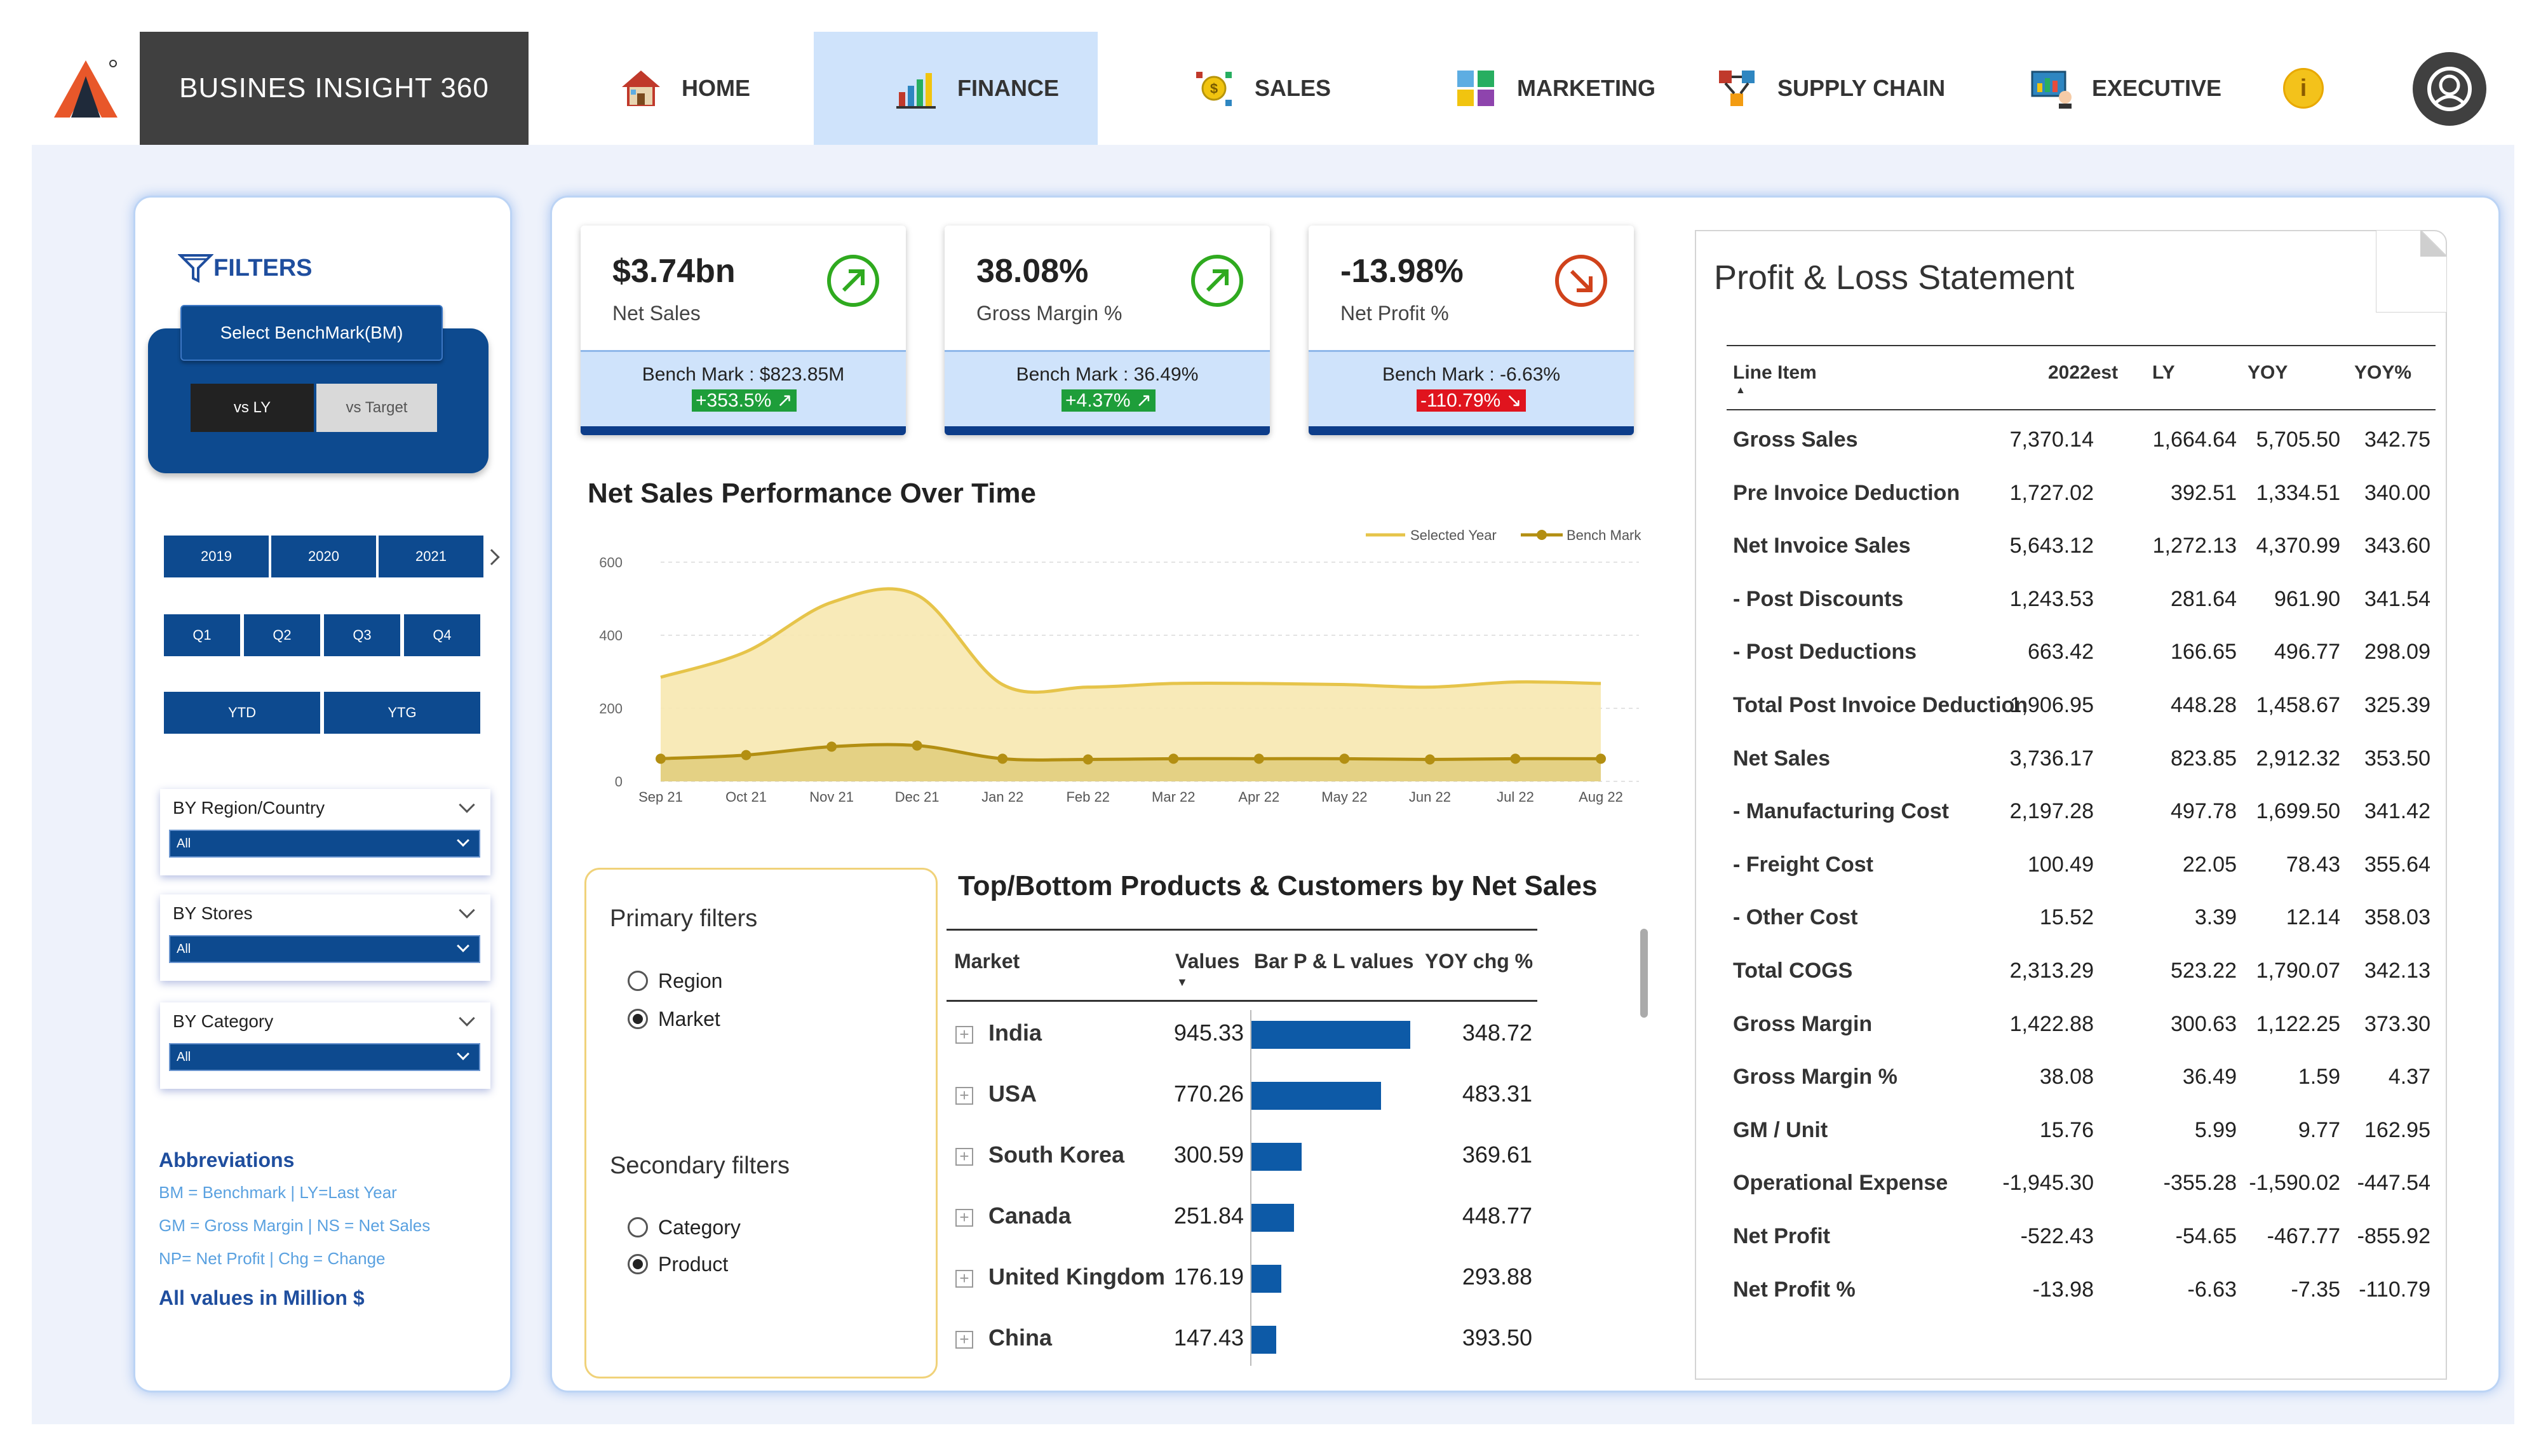  I want to click on category-radio, so click(638, 1227).